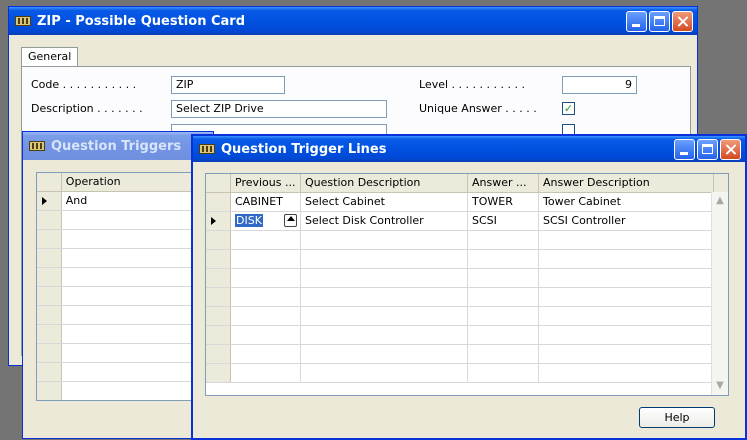 The width and height of the screenshot is (747, 440). What do you see at coordinates (626, 183) in the screenshot?
I see `answer-description-column-header: Answer Description` at bounding box center [626, 183].